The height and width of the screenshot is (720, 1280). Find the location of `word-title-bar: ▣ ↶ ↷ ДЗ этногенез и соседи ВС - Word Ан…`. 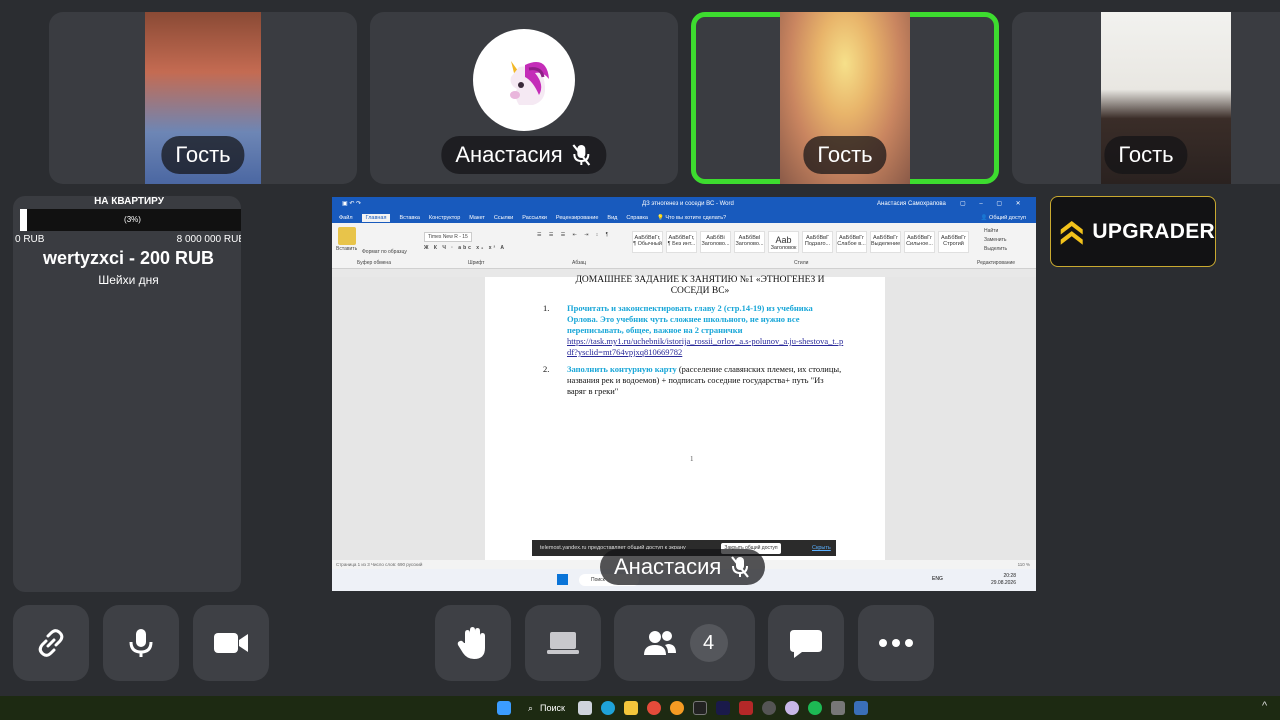

word-title-bar: ▣ ↶ ↷ ДЗ этногенез и соседи ВС - Word Ан… is located at coordinates (684, 204).